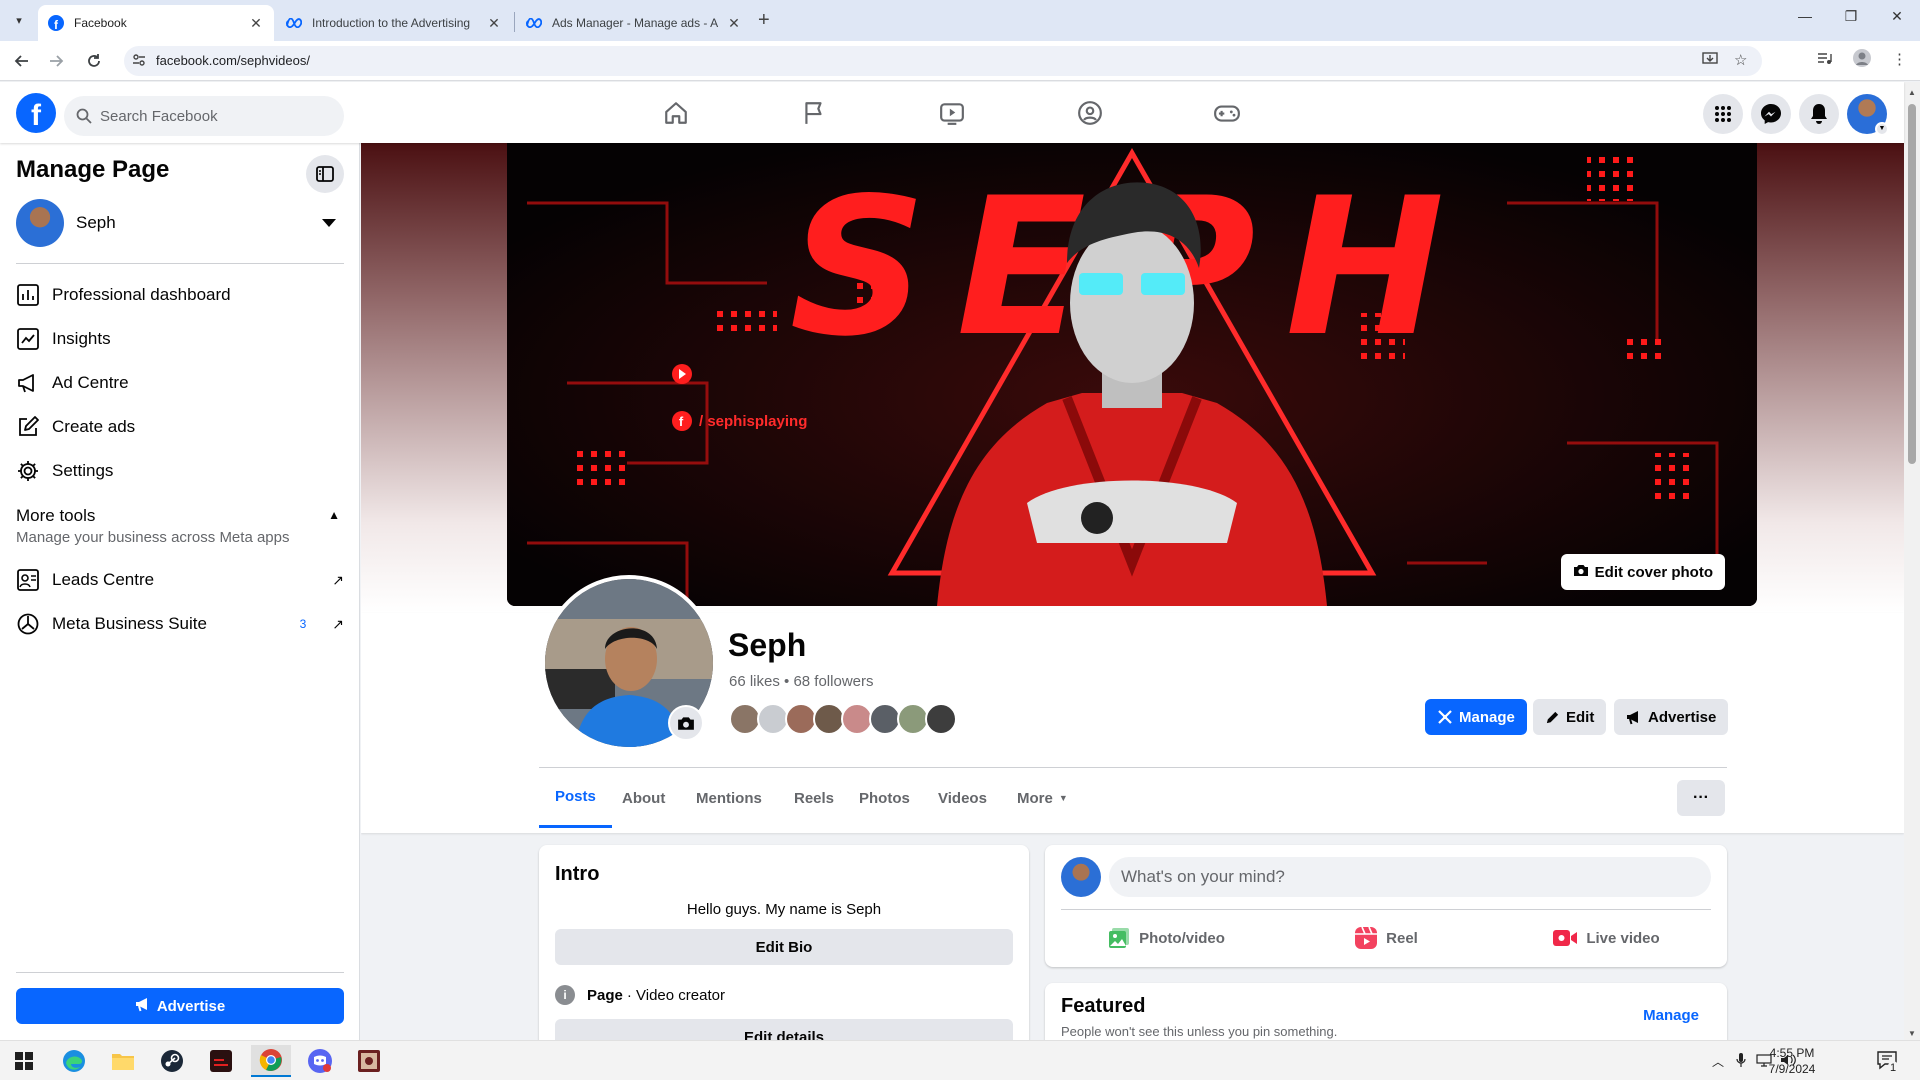 This screenshot has height=1080, width=1920. Describe the element at coordinates (943, 61) in the screenshot. I see `address-bar: facebook.com/sephvideos/ ☆` at that location.